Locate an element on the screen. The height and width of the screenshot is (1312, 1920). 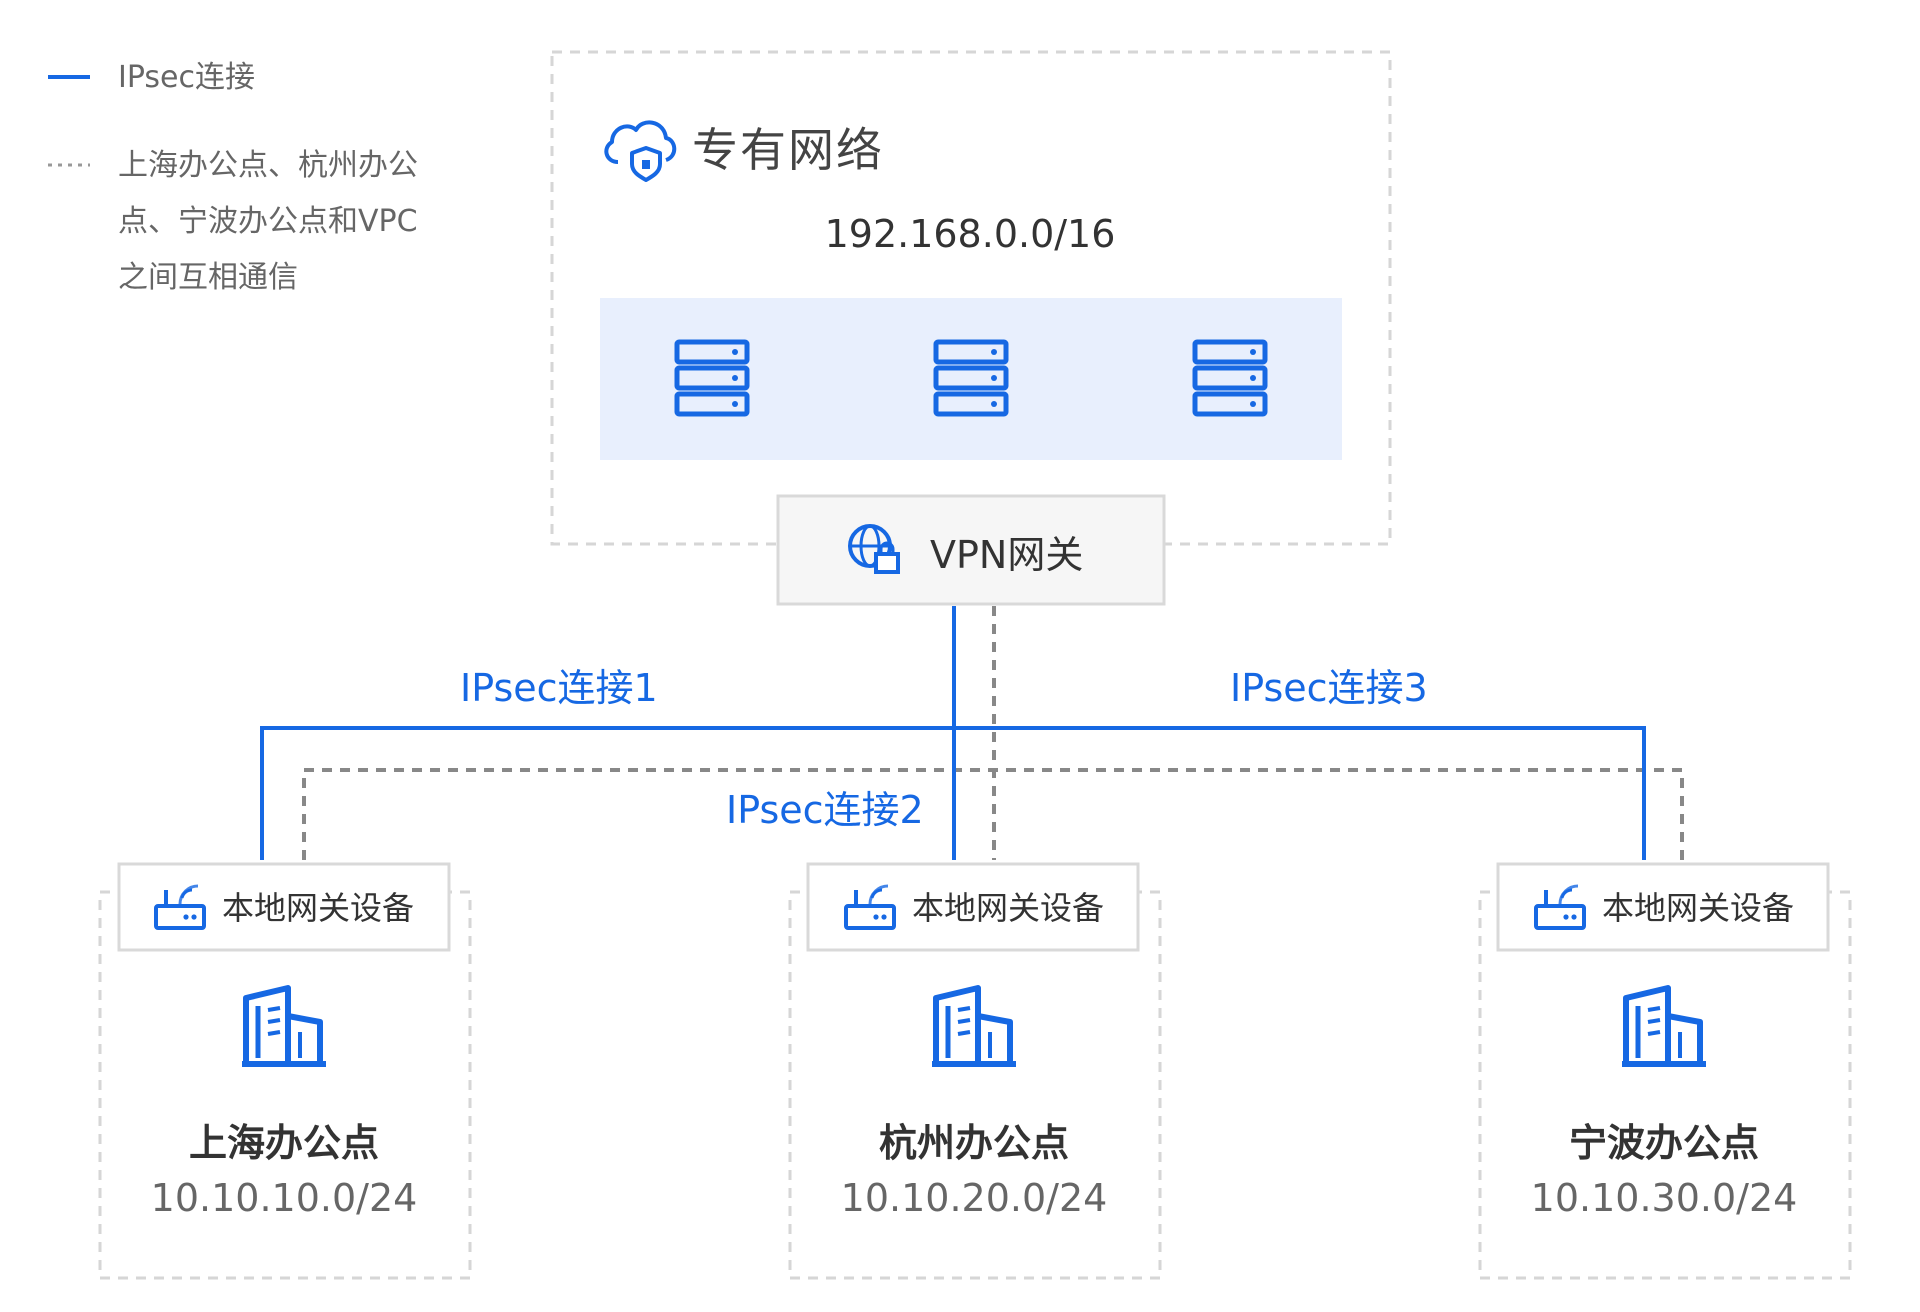
vpn-gateway-label: VPN网关 is located at coordinates (1007, 555).